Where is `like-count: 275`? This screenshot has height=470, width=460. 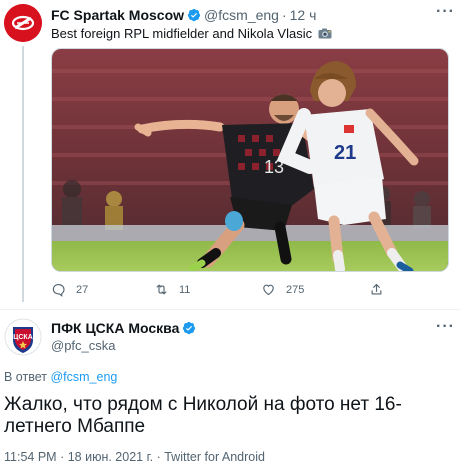
like-count: 275 is located at coordinates (295, 289).